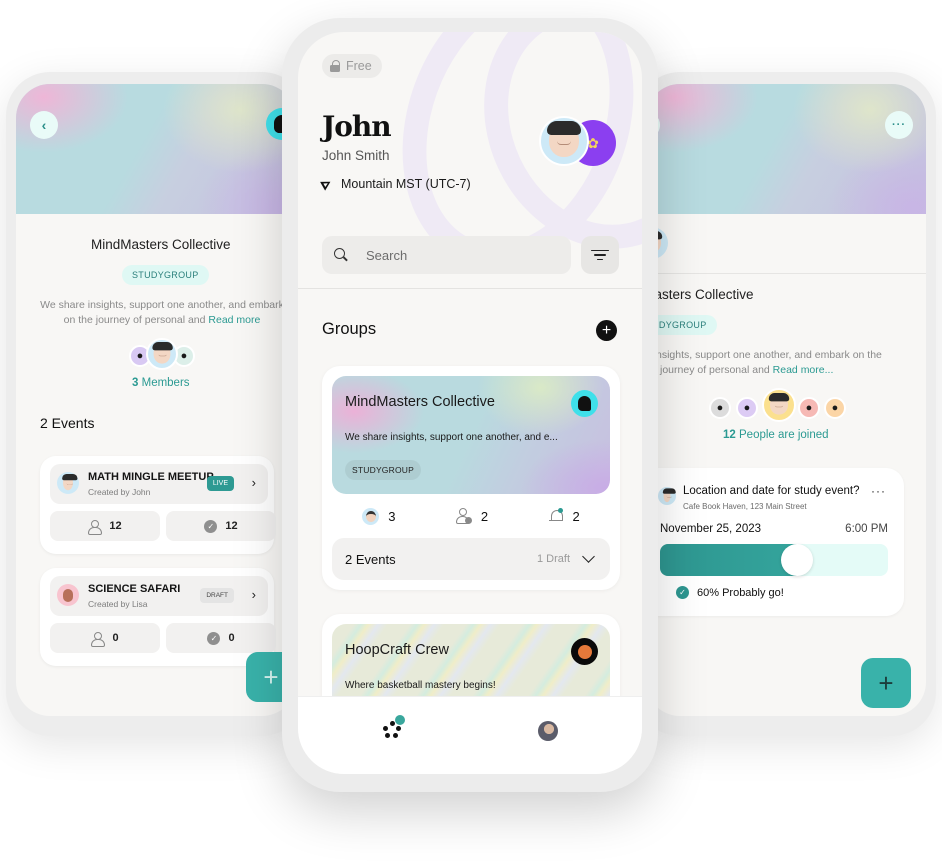  I want to click on confirmed-stat: ✓ 12, so click(221, 526).